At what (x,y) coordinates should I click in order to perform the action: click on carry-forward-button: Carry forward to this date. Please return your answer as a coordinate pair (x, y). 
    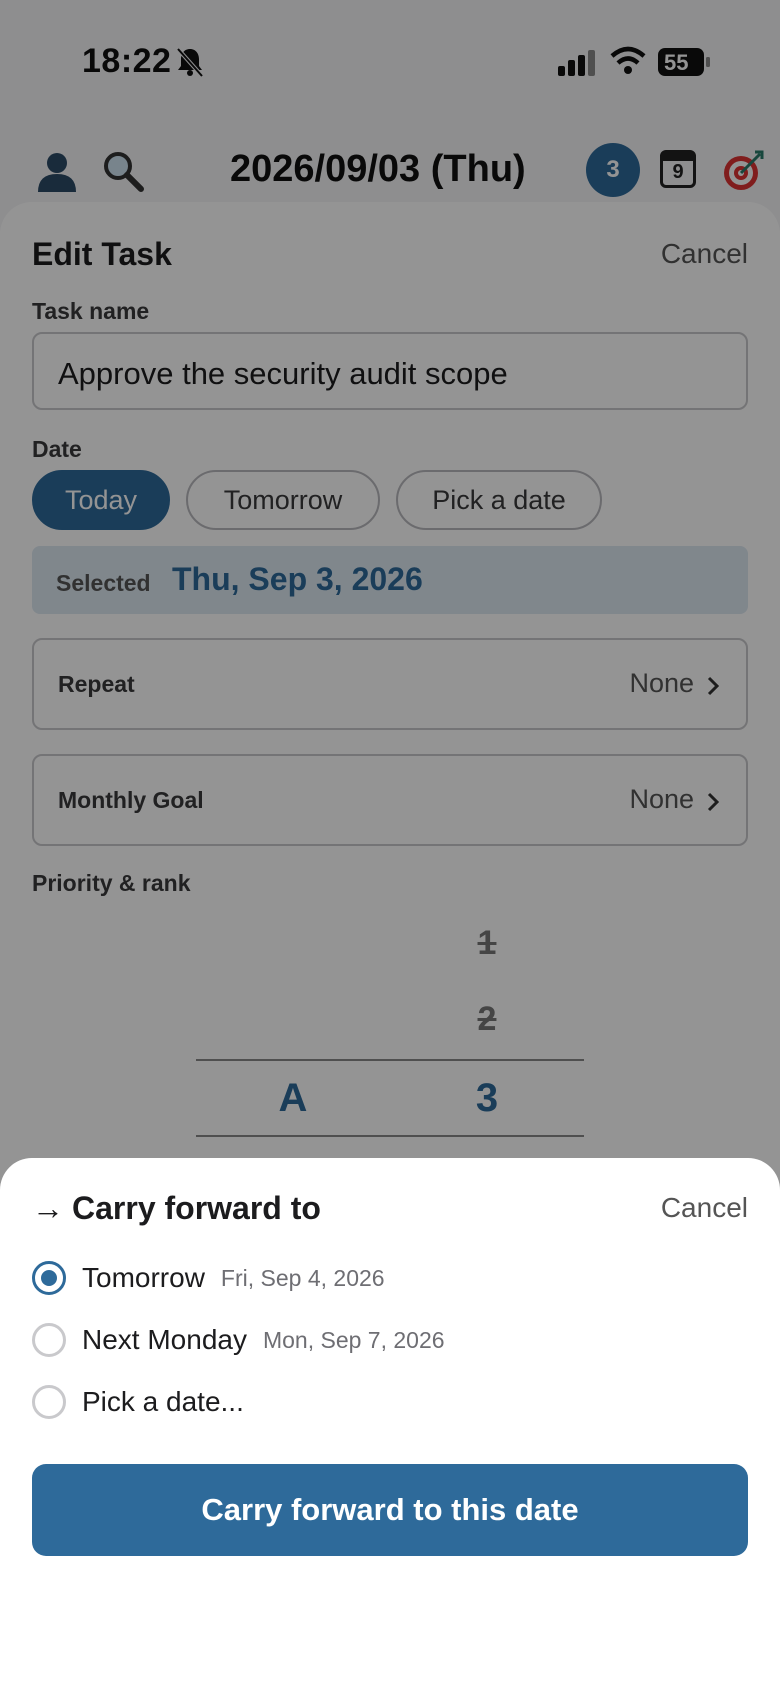
    Looking at the image, I should click on (390, 1510).